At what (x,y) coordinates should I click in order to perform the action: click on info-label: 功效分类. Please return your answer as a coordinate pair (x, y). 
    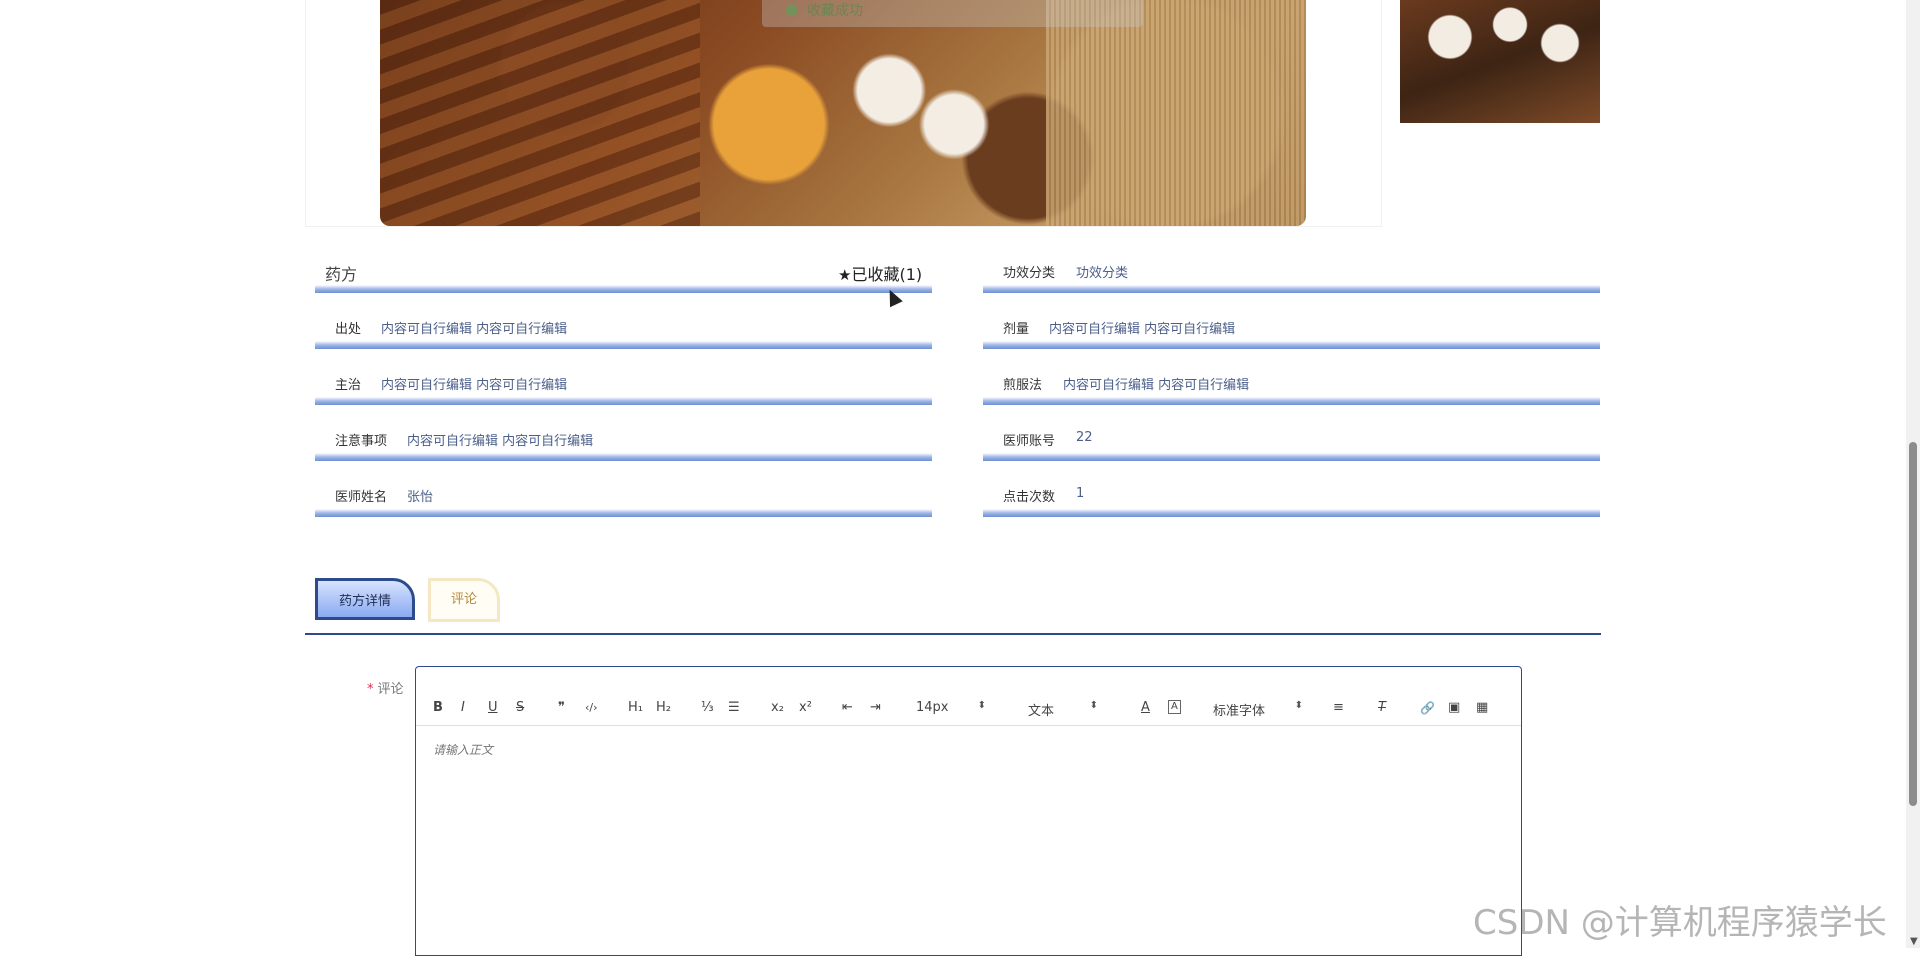
    Looking at the image, I should click on (1029, 273).